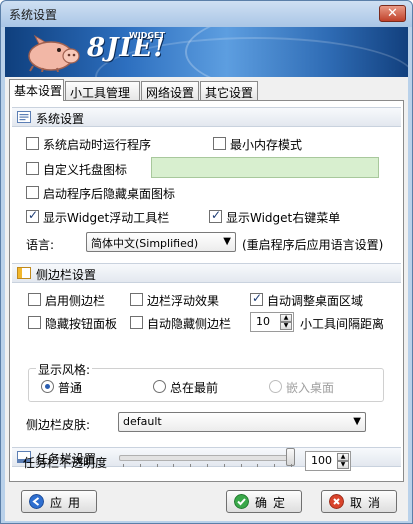  Describe the element at coordinates (40, 245) in the screenshot. I see `language-label: 语言:` at that location.